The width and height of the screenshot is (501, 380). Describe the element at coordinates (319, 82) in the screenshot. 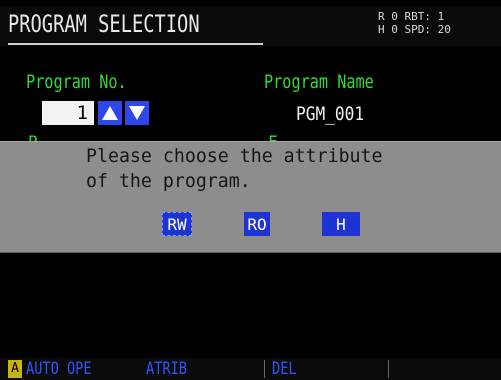

I see `program-name-label: Program Name` at that location.